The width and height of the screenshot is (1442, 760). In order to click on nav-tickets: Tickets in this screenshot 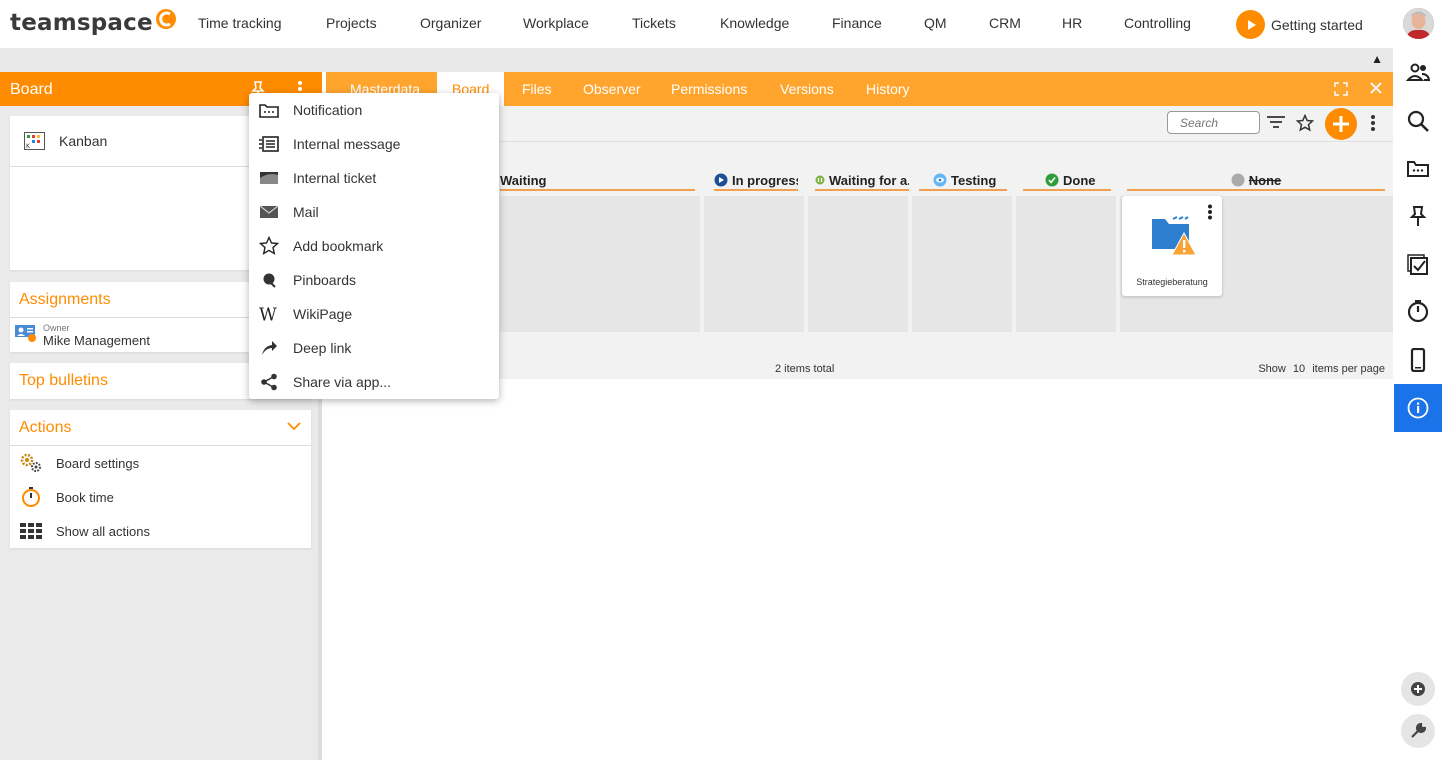, I will do `click(654, 23)`.